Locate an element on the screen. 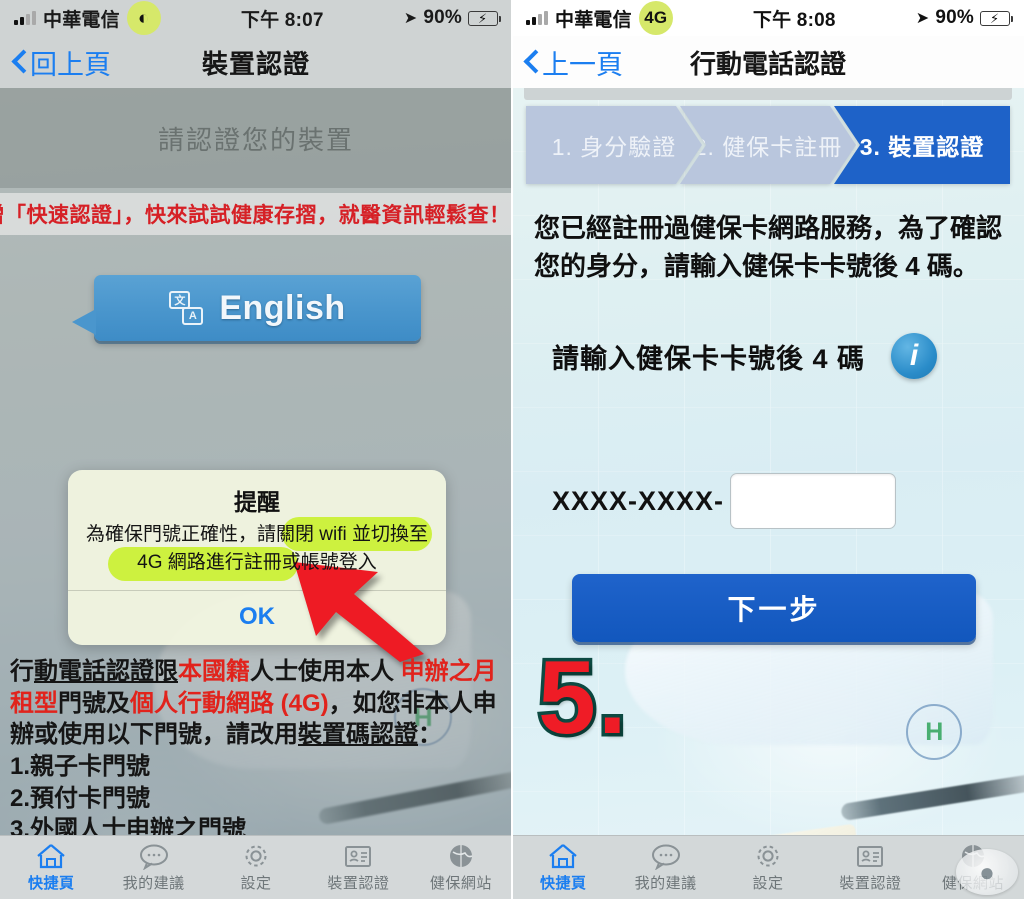 The width and height of the screenshot is (1024, 899). field-label-row: 請輸入健保卡卡號後 4 碼 i is located at coordinates (745, 356).